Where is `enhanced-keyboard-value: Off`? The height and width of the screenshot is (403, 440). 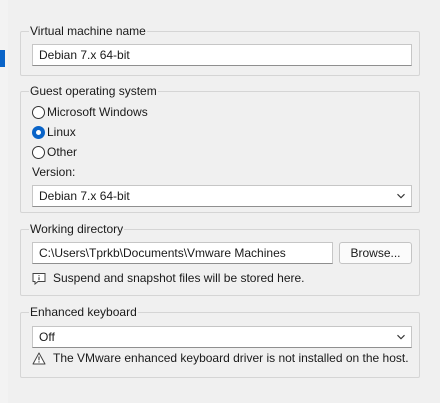 enhanced-keyboard-value: Off is located at coordinates (47, 337).